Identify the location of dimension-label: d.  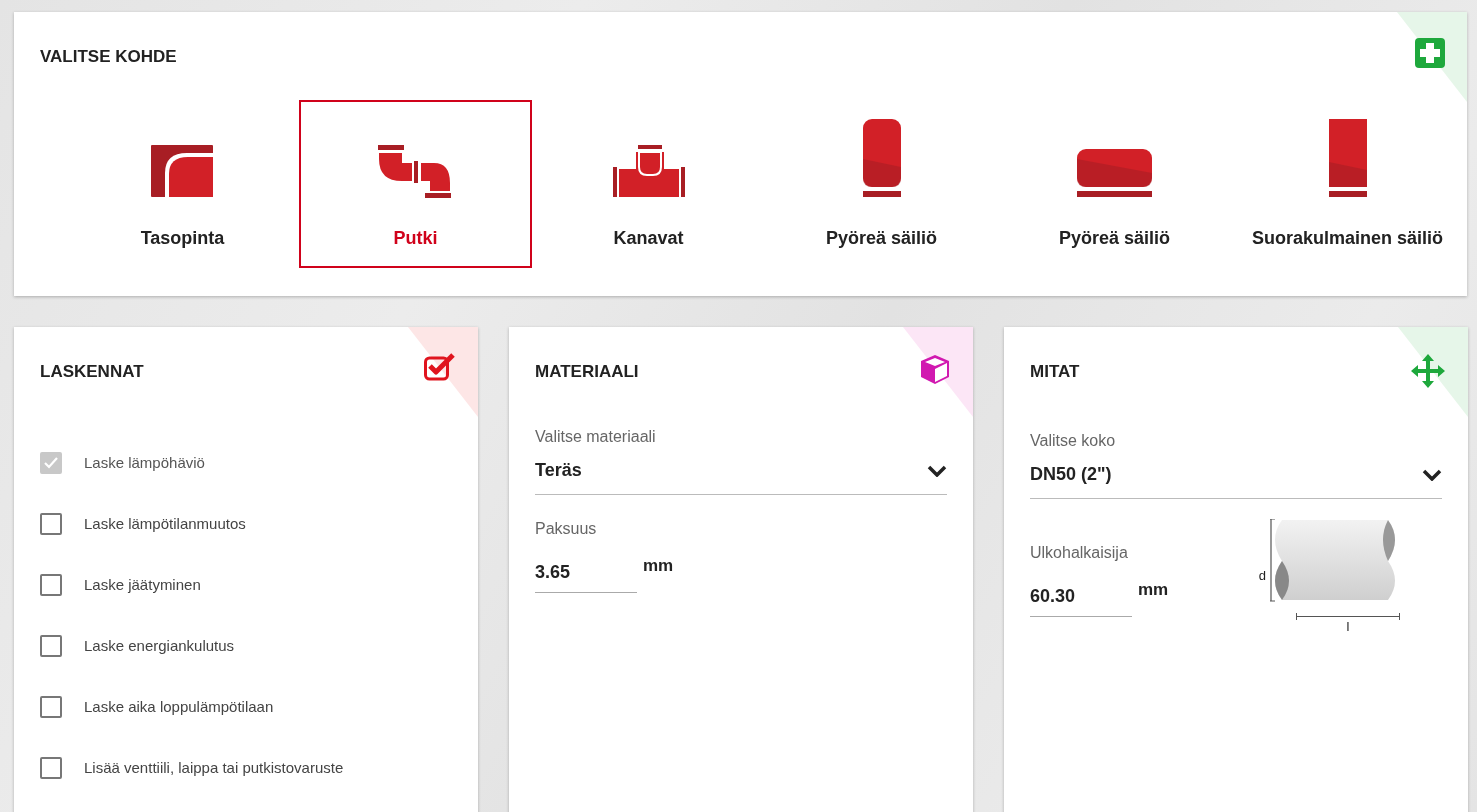
(1262, 576).